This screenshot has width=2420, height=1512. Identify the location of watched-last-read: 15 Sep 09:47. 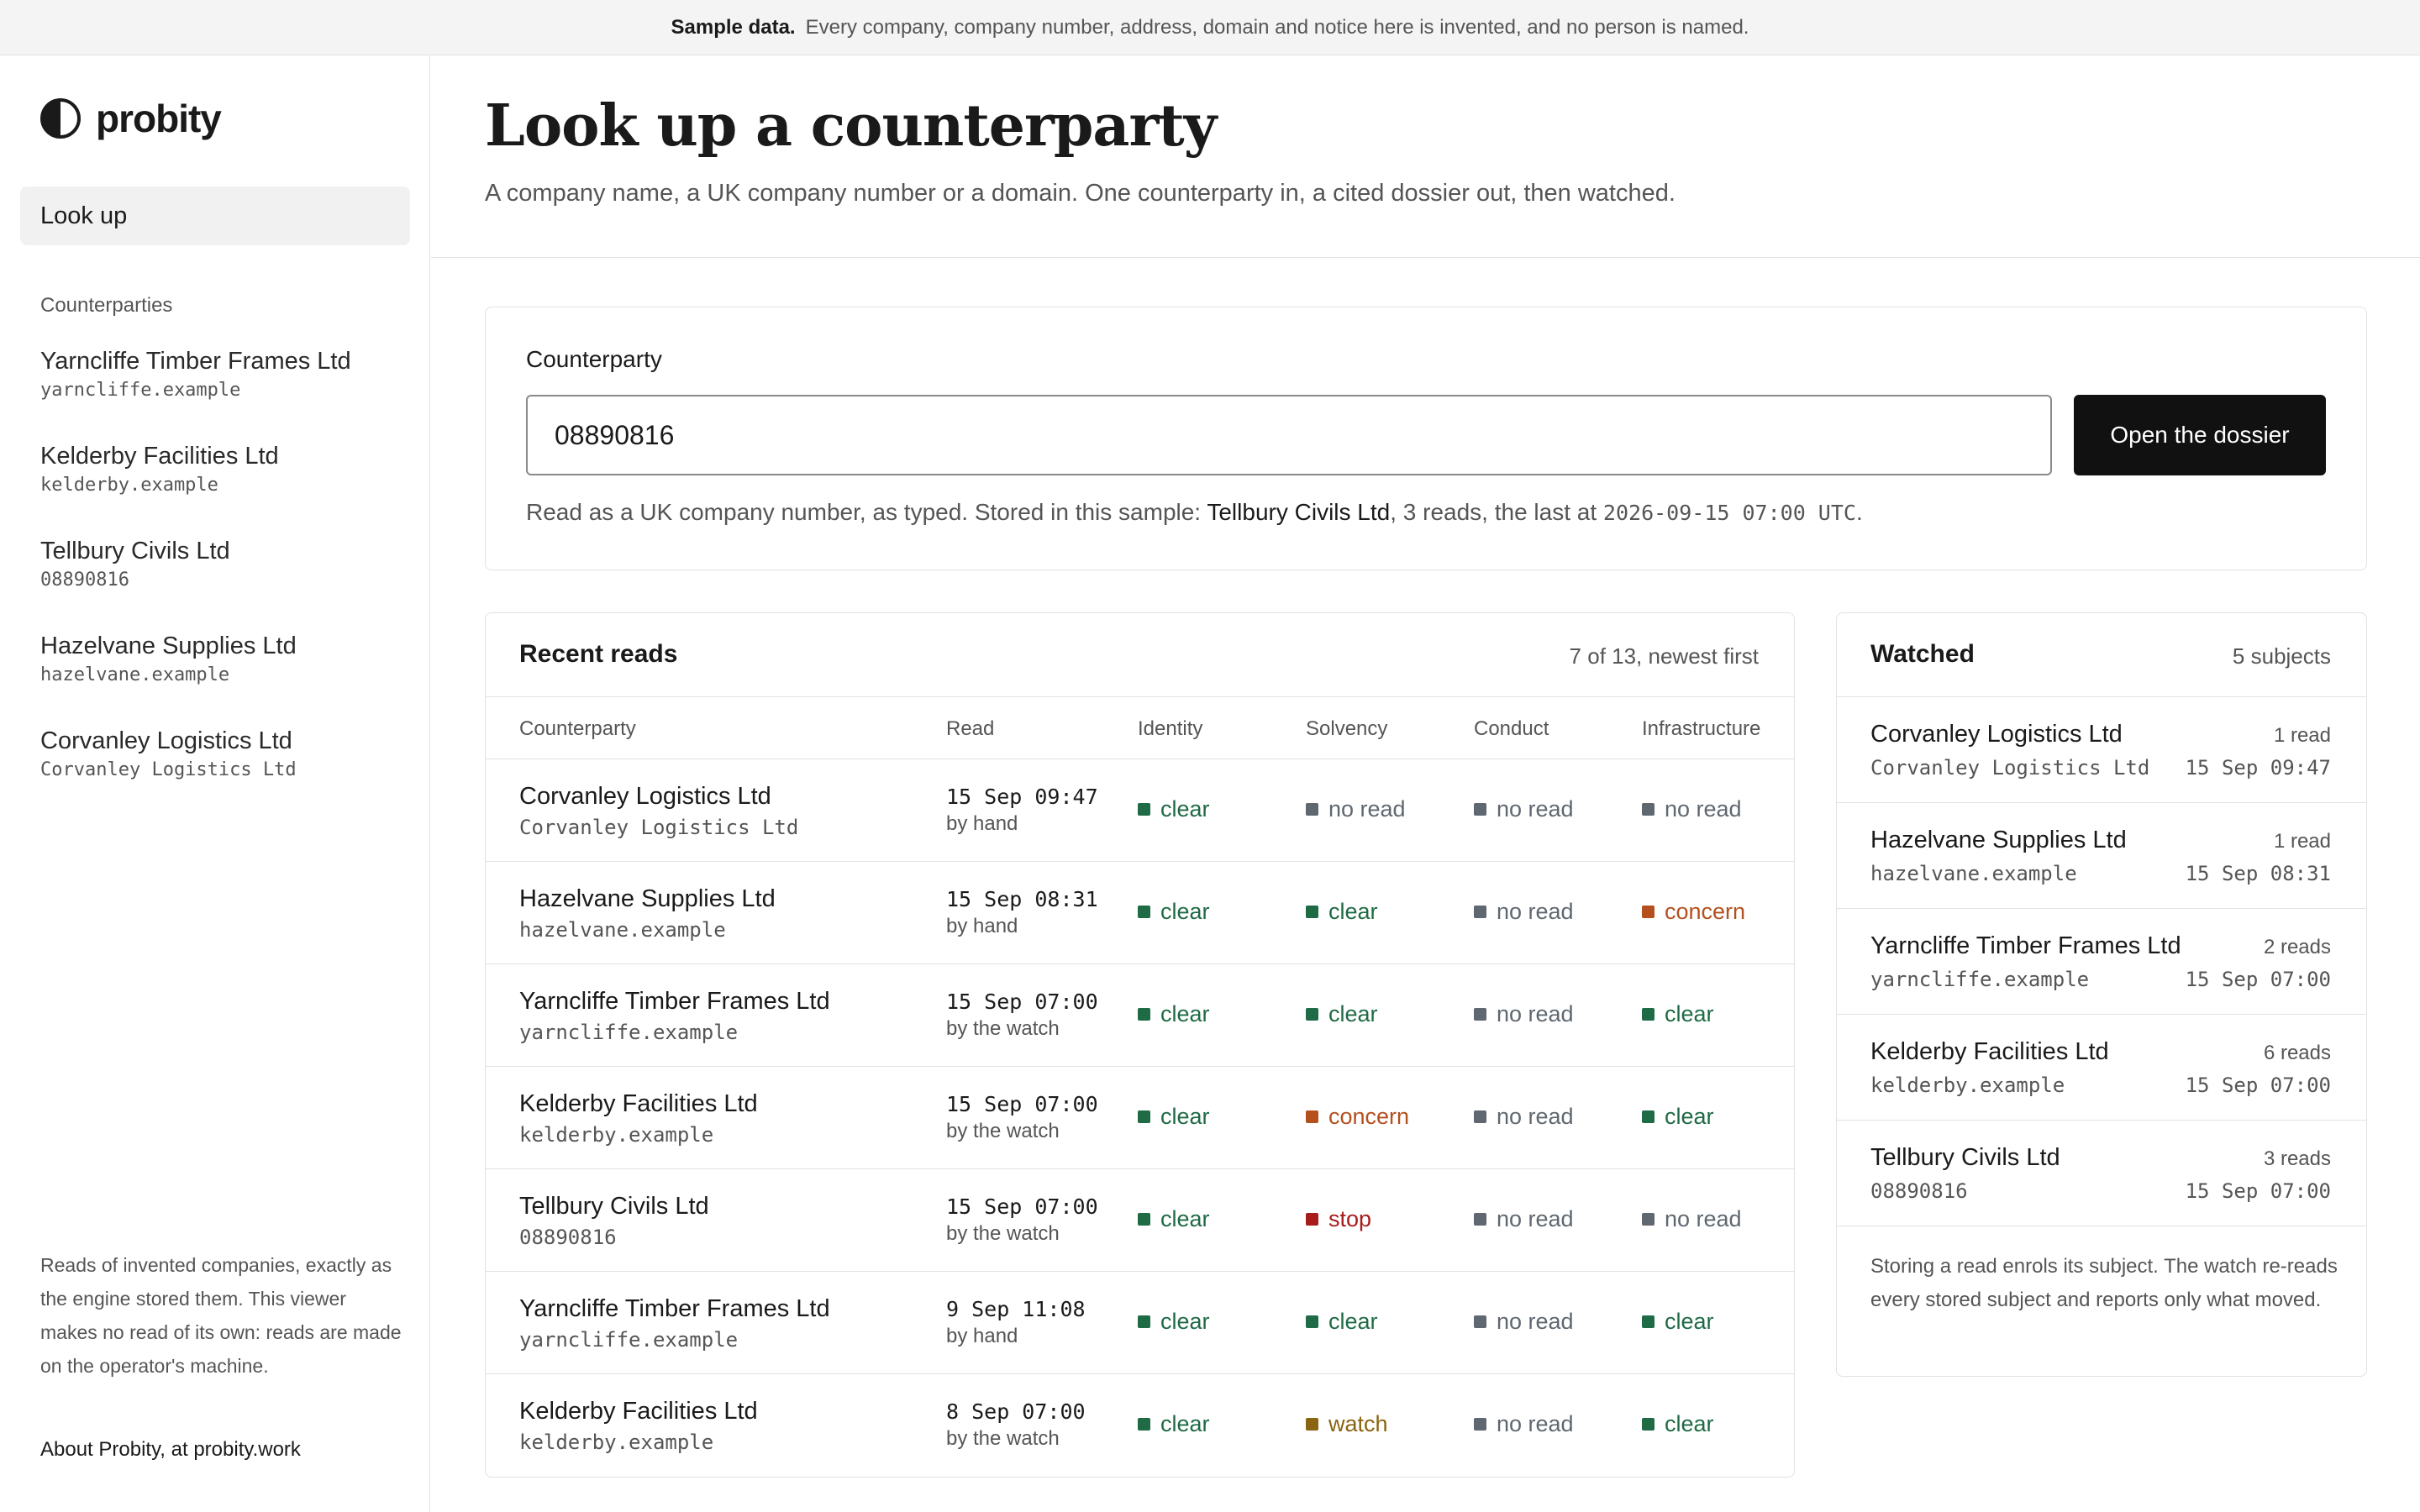
(2258, 768).